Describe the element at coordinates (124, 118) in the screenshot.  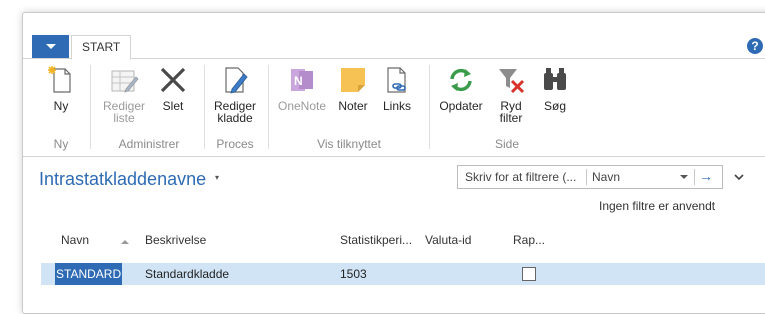
I see `edit-list-label-2: liste` at that location.